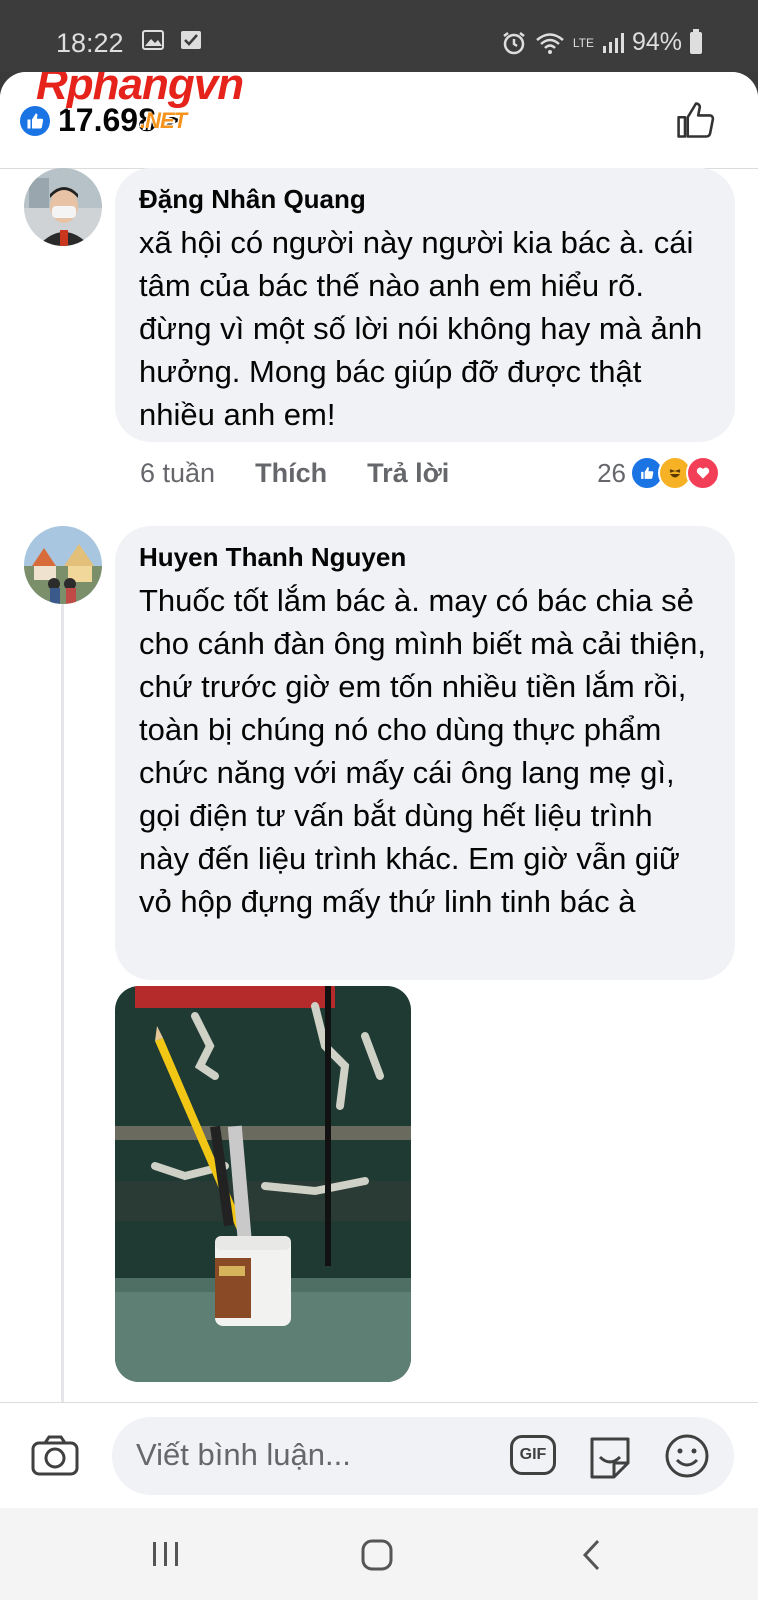 This screenshot has width=758, height=1600. I want to click on comment-composer: Viết bình luận... GIF, so click(379, 1455).